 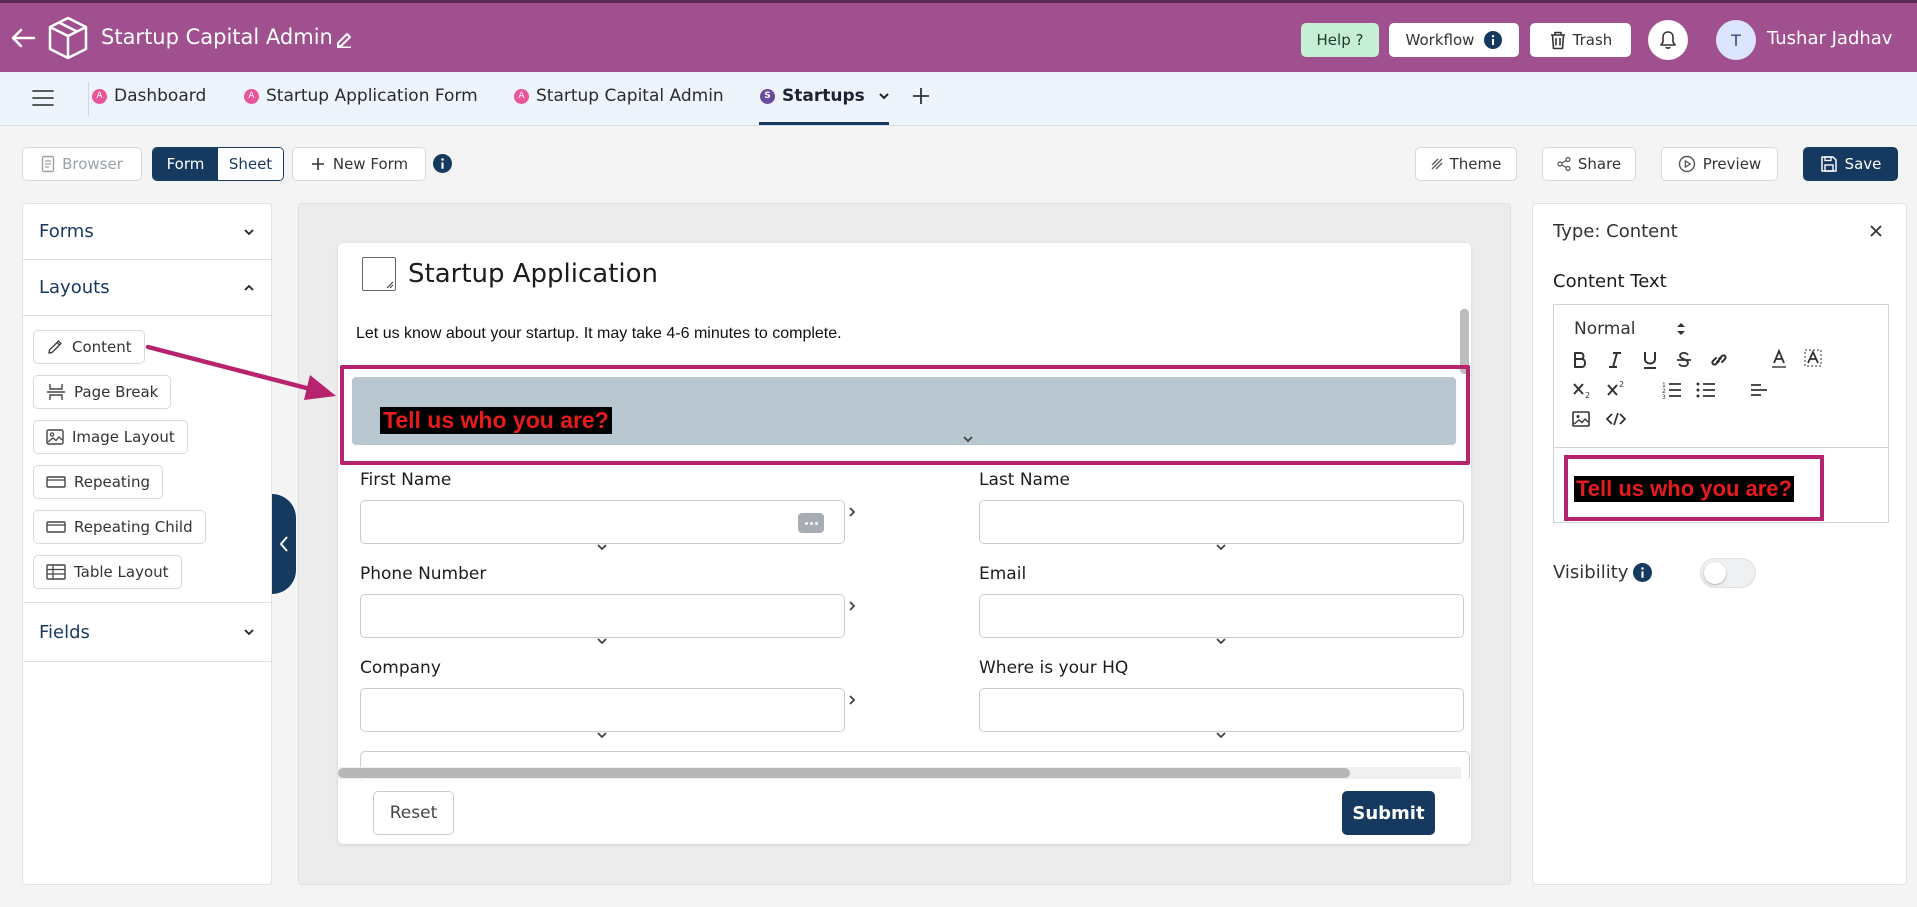 I want to click on first-name-input, so click(x=602, y=522).